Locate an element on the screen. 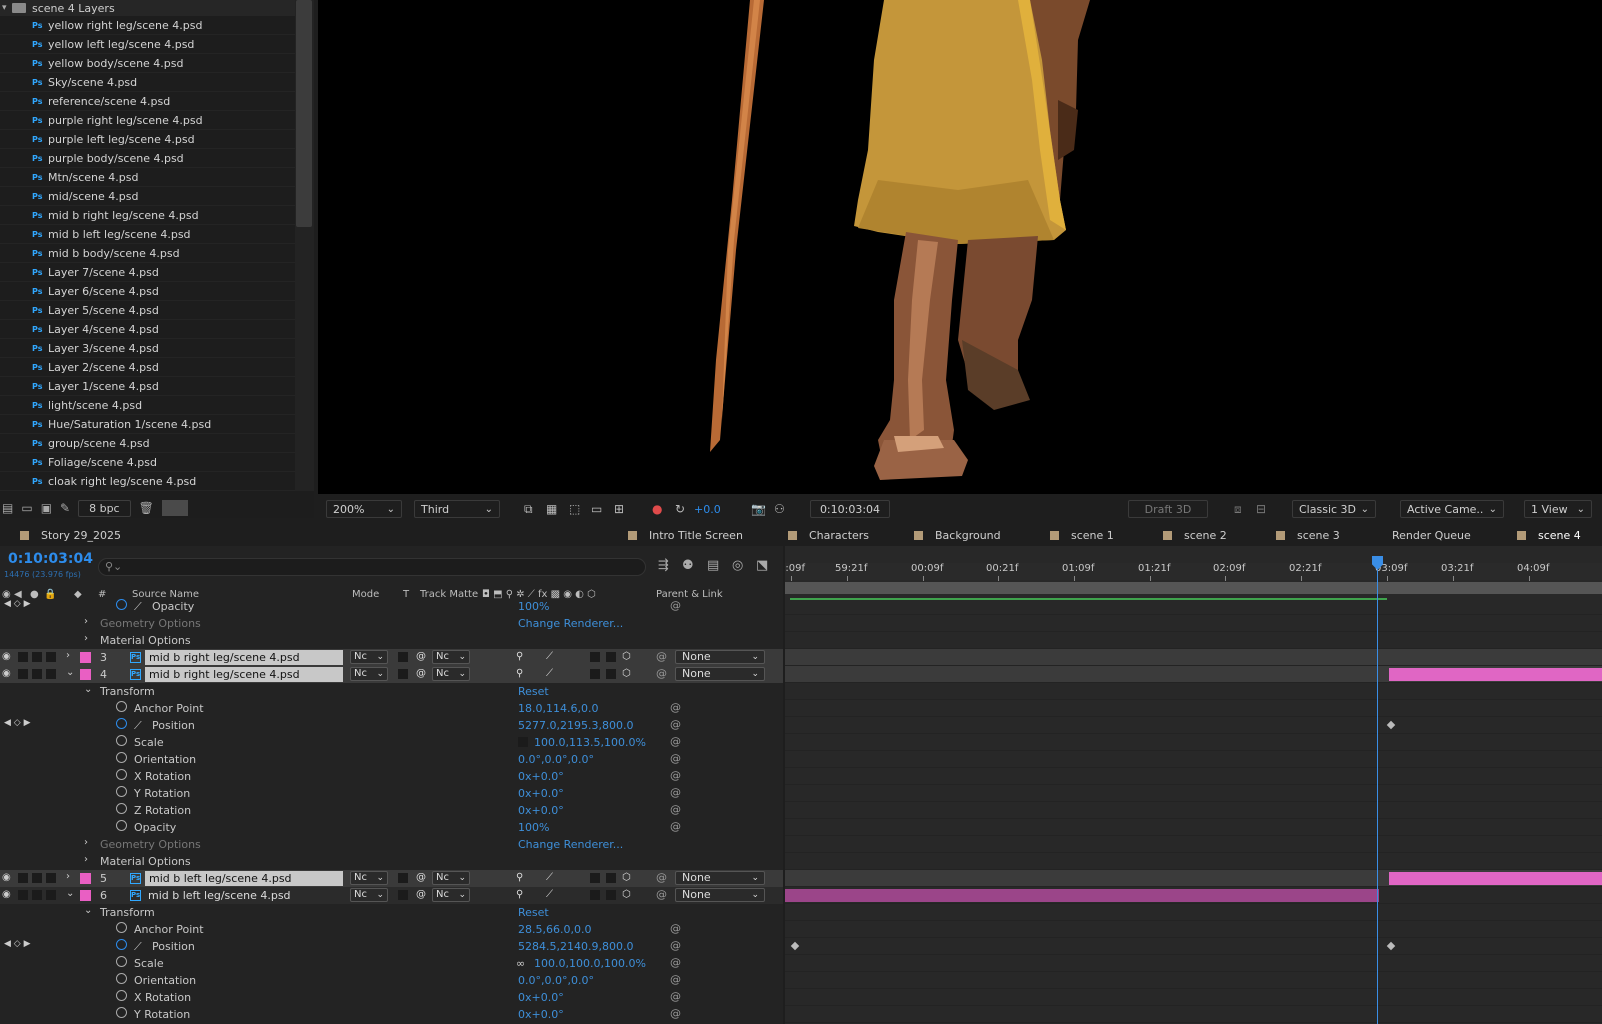 The width and height of the screenshot is (1602, 1024). zoom-dropdown: 200% ⌄ is located at coordinates (364, 509).